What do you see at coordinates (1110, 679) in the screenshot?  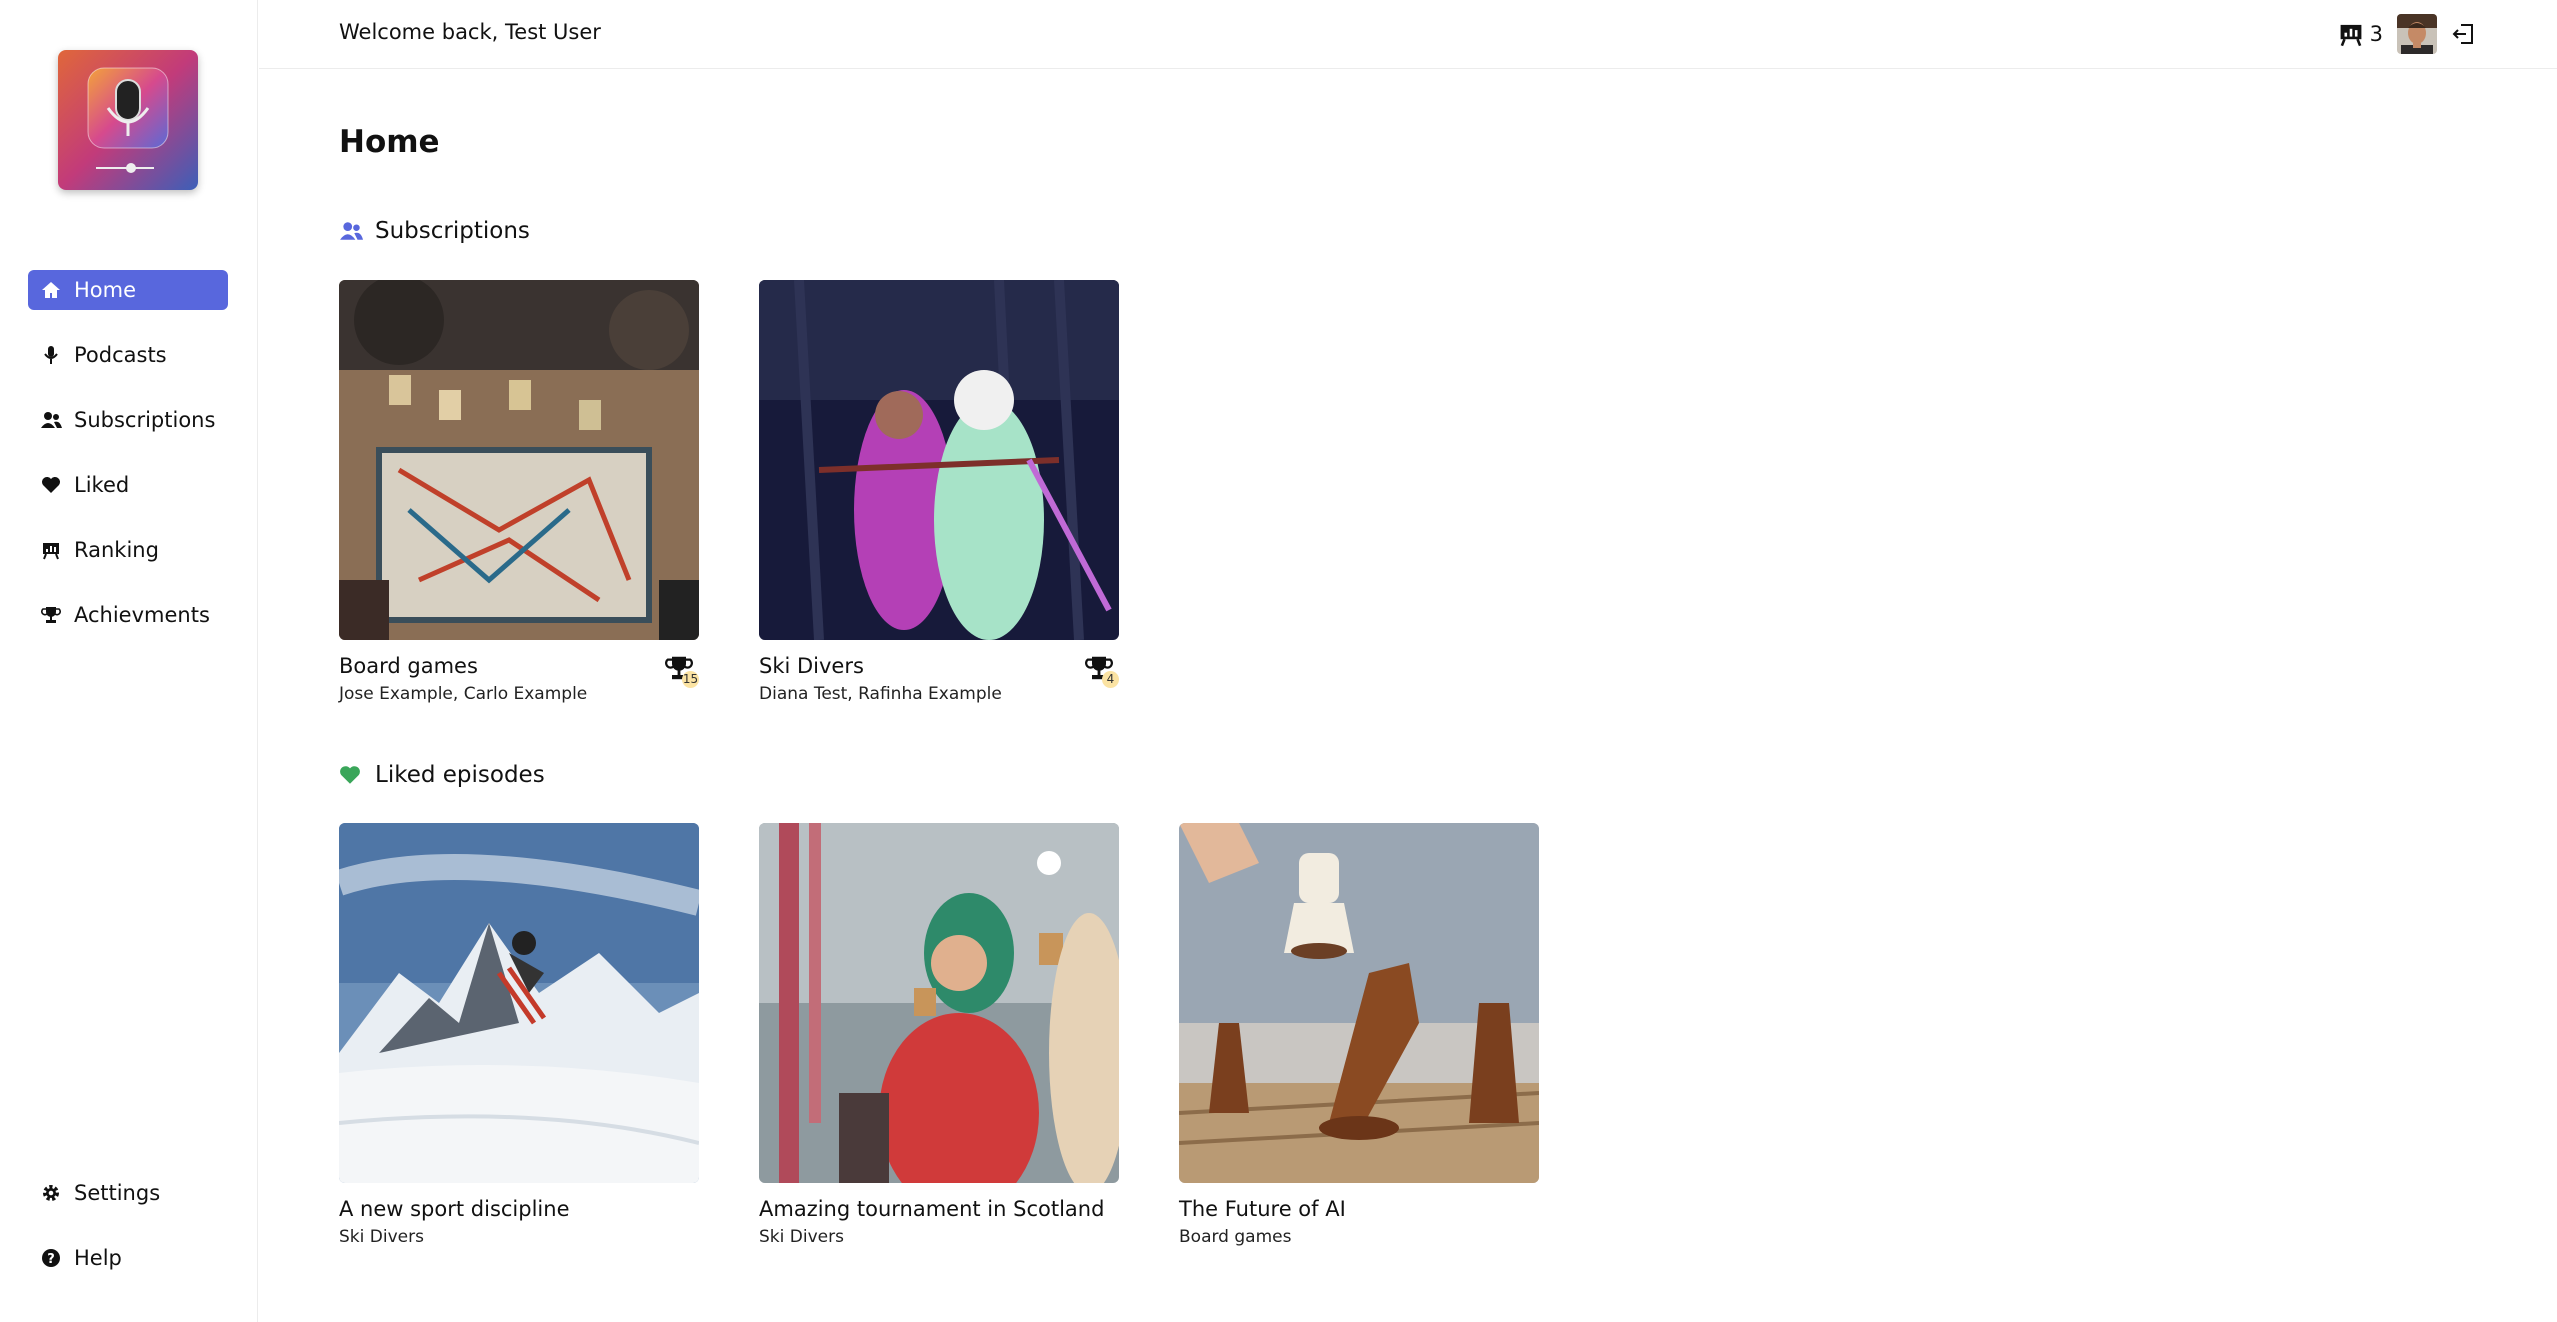 I see `trophy-count: 4` at bounding box center [1110, 679].